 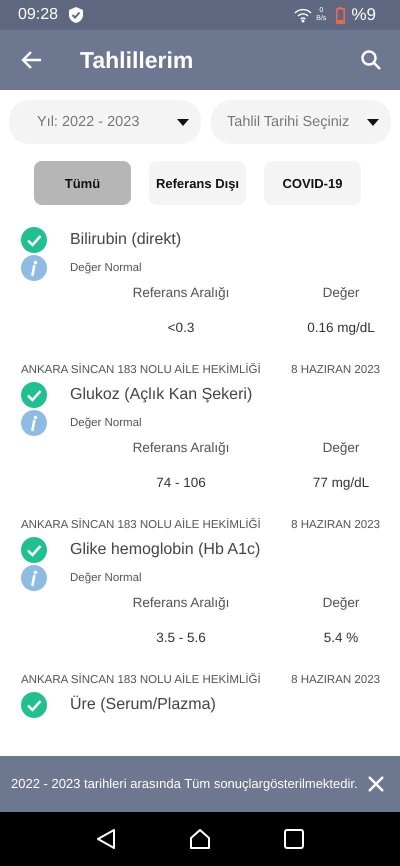 What do you see at coordinates (371, 60) in the screenshot?
I see `search-icon` at bounding box center [371, 60].